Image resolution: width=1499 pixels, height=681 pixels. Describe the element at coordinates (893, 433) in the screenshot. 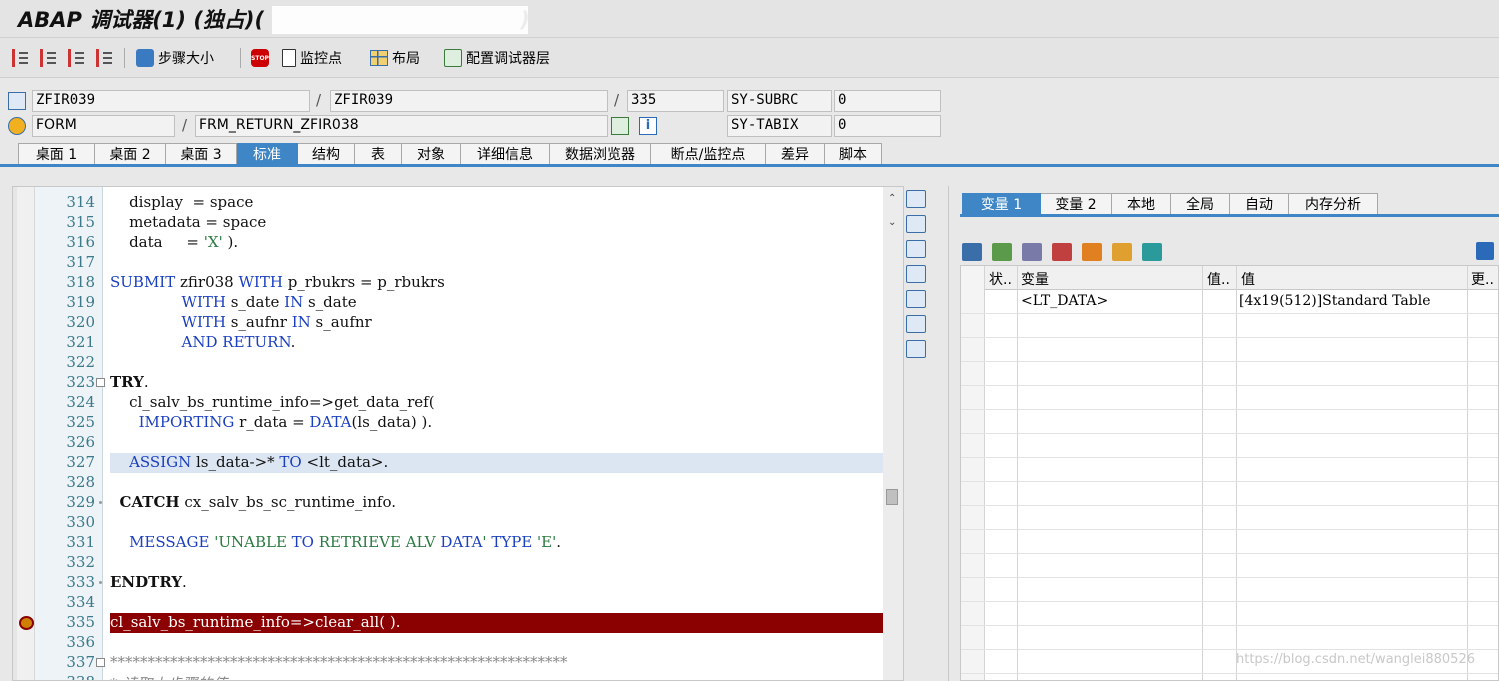

I see `editor-scrollbar: ⌃ ⌄` at that location.